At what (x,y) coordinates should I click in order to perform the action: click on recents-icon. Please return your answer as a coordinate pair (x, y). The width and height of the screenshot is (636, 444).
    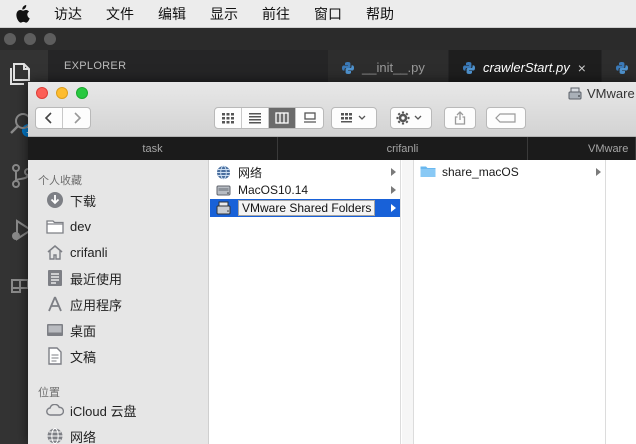
    Looking at the image, I should click on (55, 278).